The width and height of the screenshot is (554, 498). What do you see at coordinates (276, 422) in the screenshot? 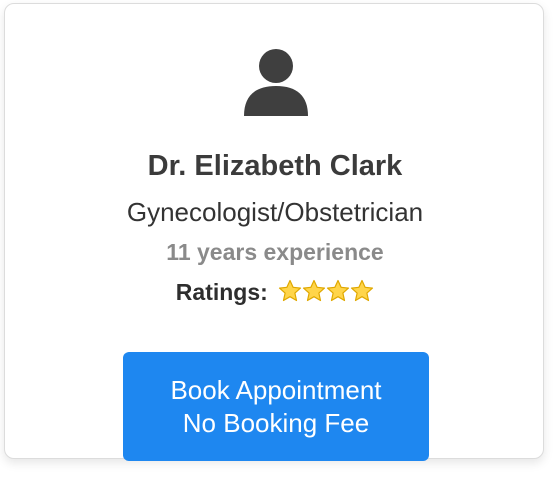
I see `booking-fee-label: No Booking Fee` at bounding box center [276, 422].